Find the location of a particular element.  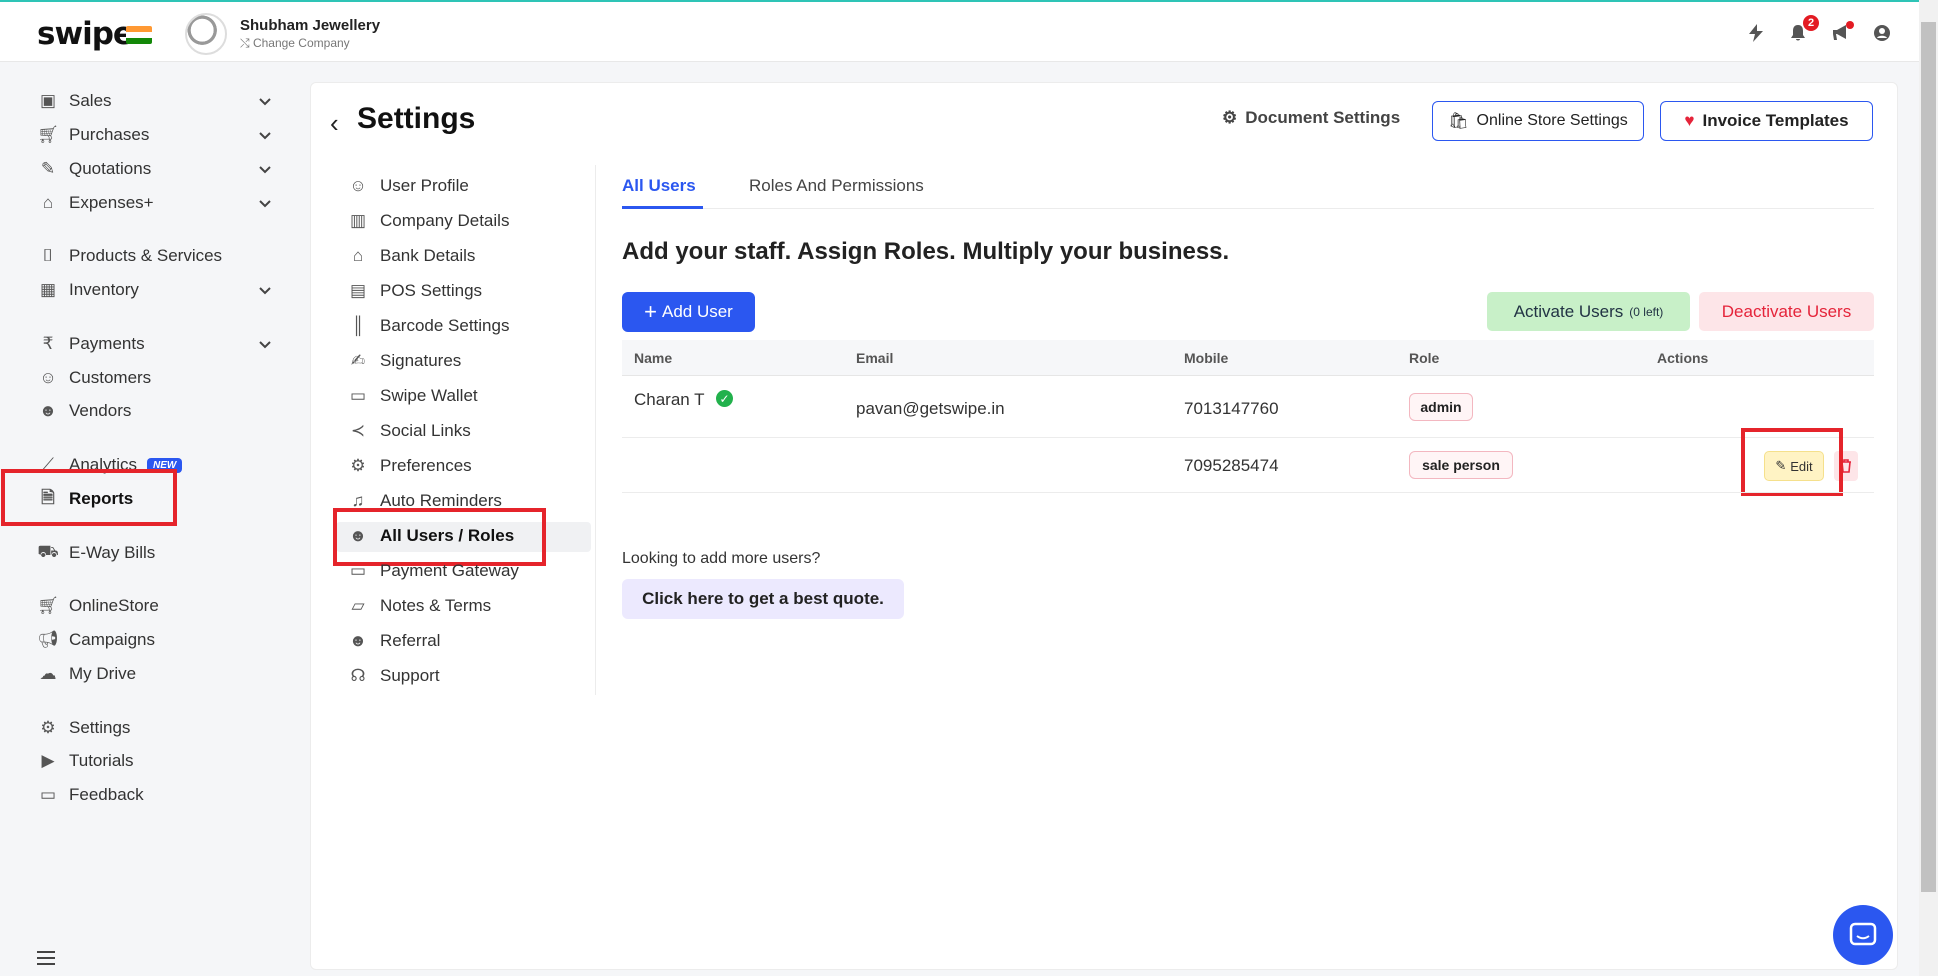

chat-bubble-icon: ▭ is located at coordinates (48, 794).